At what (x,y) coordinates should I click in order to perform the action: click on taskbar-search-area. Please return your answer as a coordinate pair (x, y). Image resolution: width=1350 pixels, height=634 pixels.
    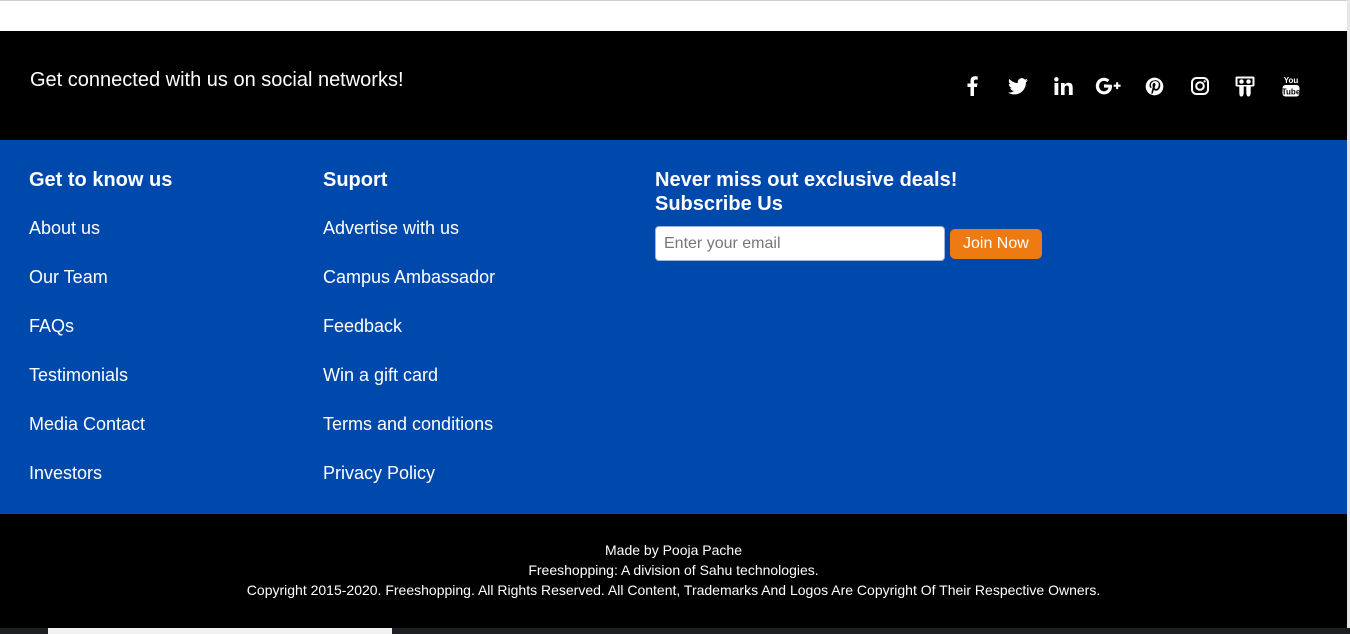
    Looking at the image, I should click on (220, 631).